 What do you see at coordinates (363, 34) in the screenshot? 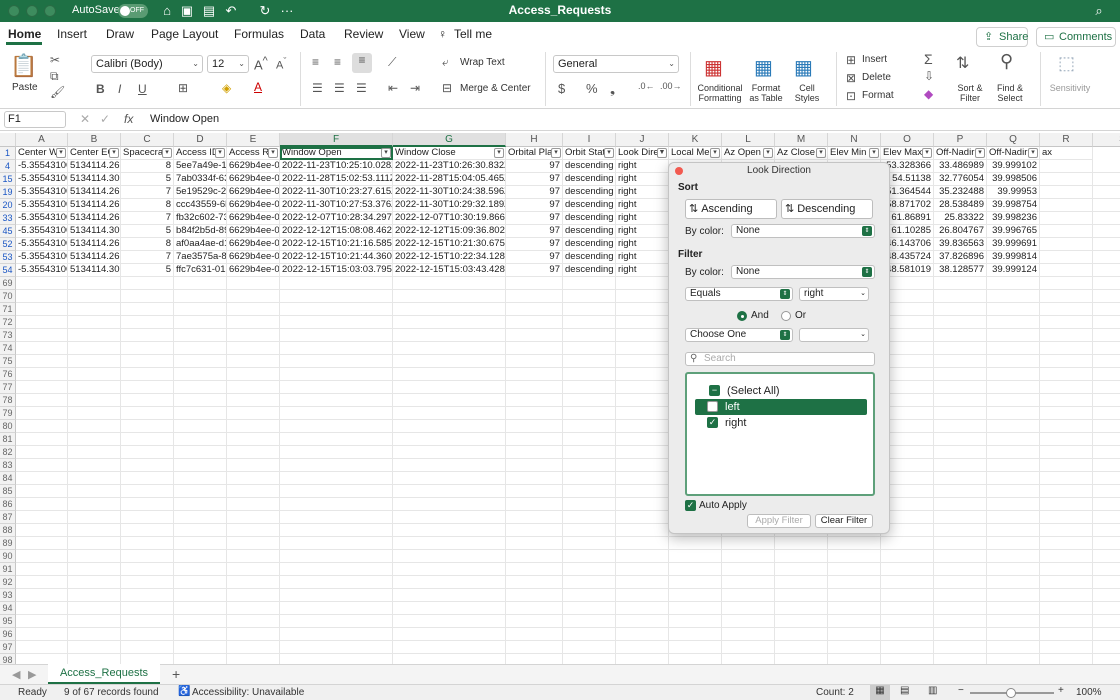
I see `tab-review: Review` at bounding box center [363, 34].